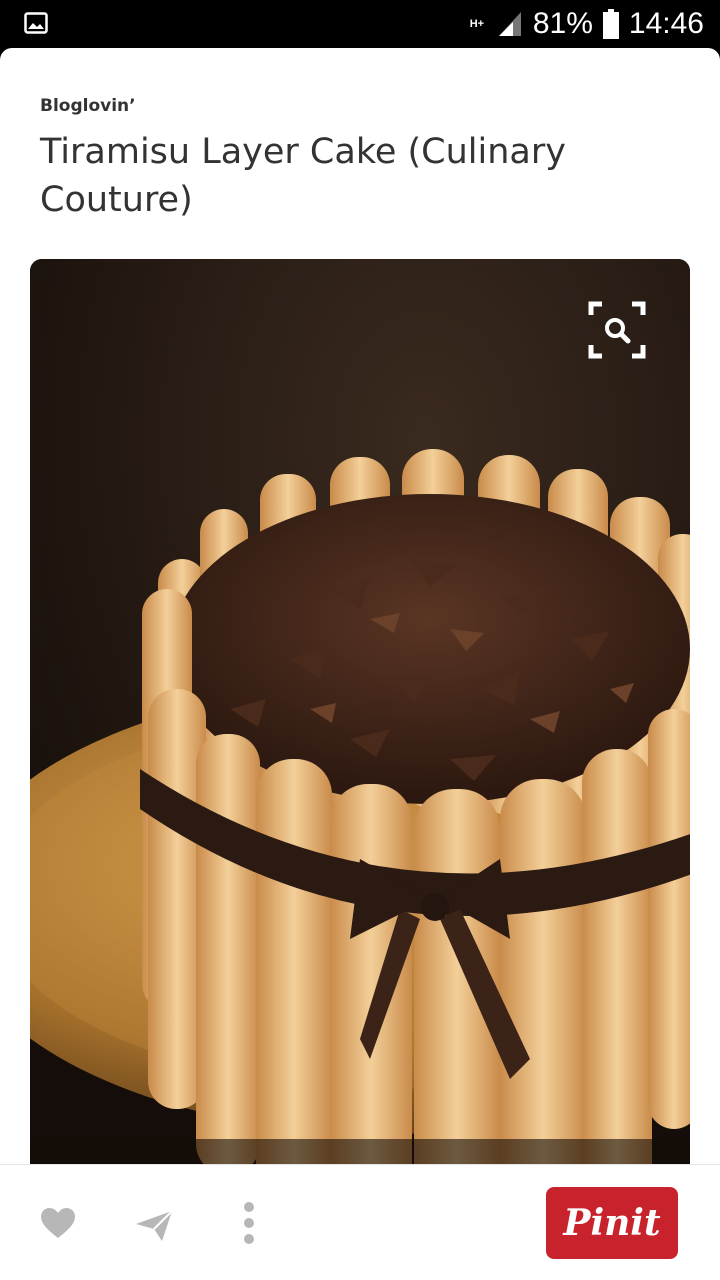 The height and width of the screenshot is (1280, 720). Describe the element at coordinates (610, 24) in the screenshot. I see `battery-icon` at that location.